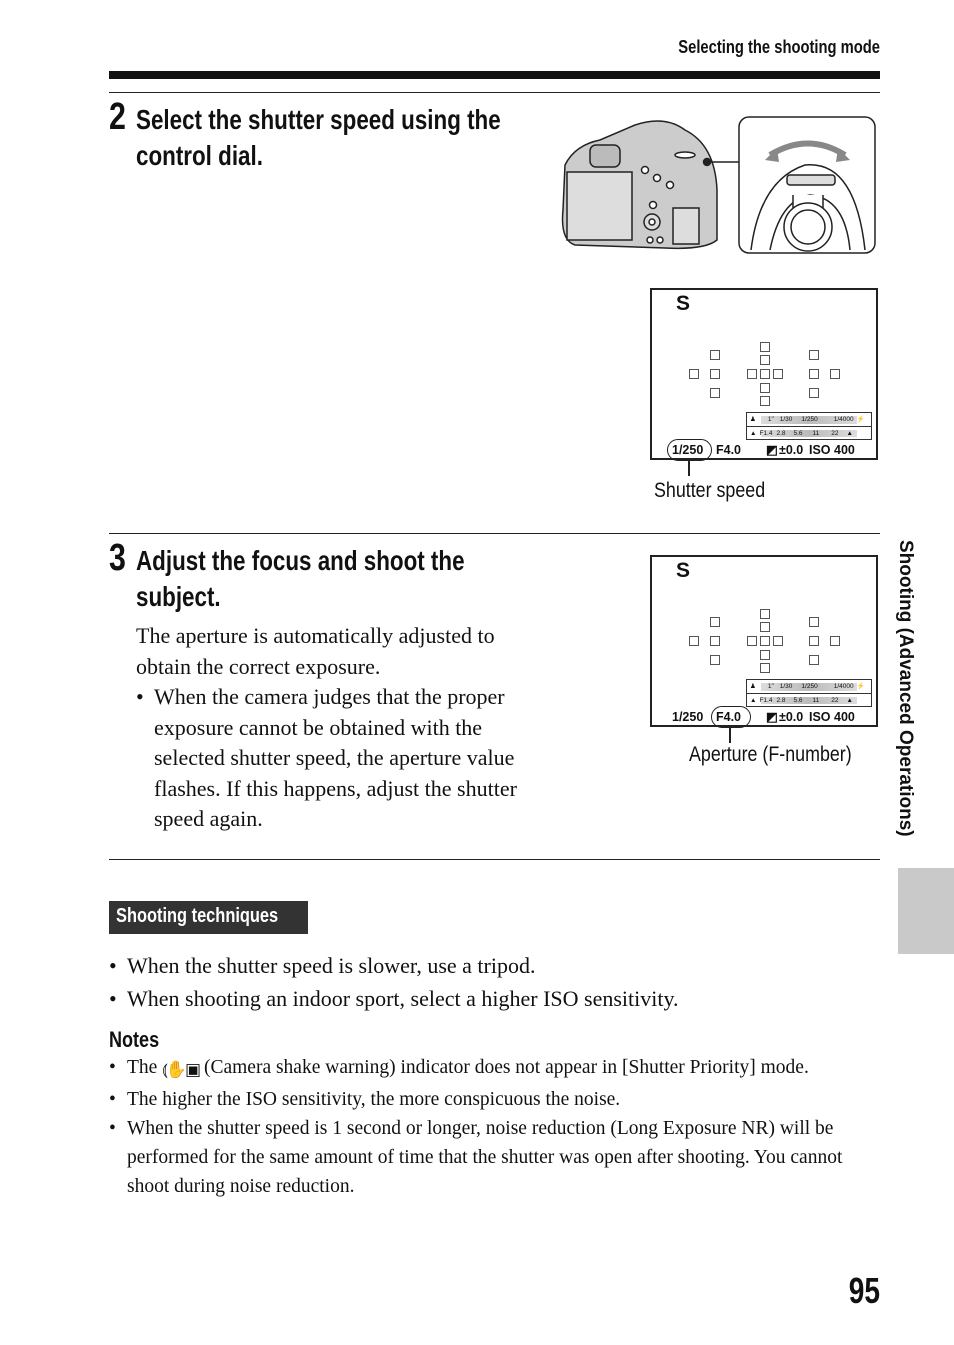 This screenshot has width=954, height=1345. What do you see at coordinates (117, 558) in the screenshot?
I see `step-number: 3` at bounding box center [117, 558].